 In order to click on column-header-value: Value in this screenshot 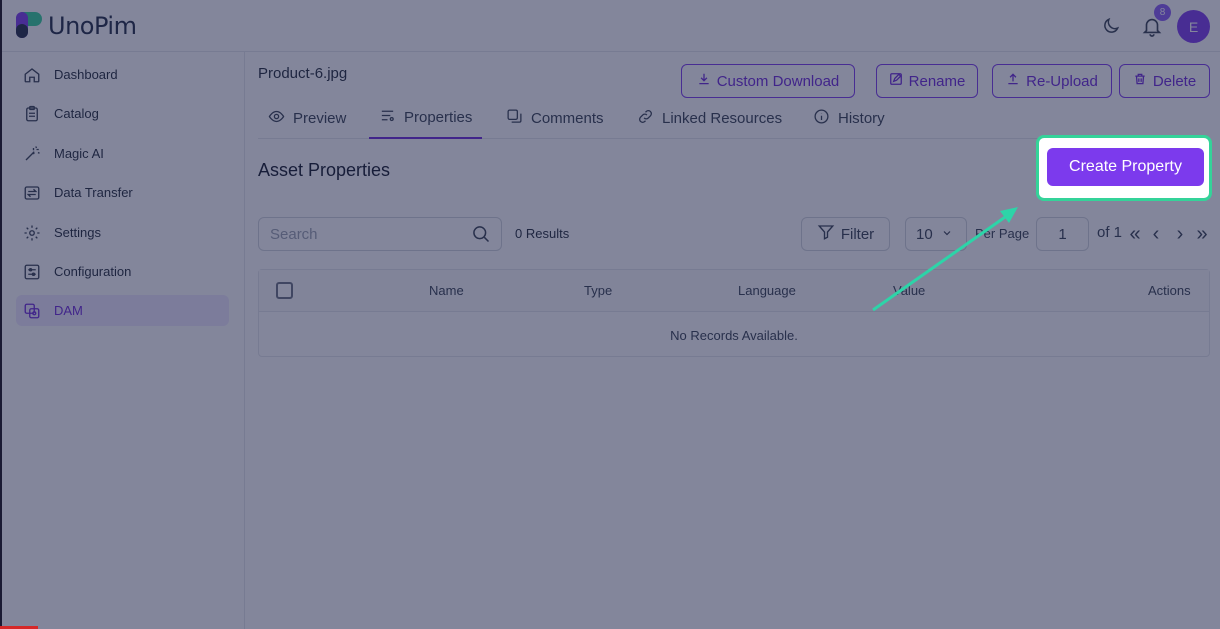, I will do `click(909, 290)`.